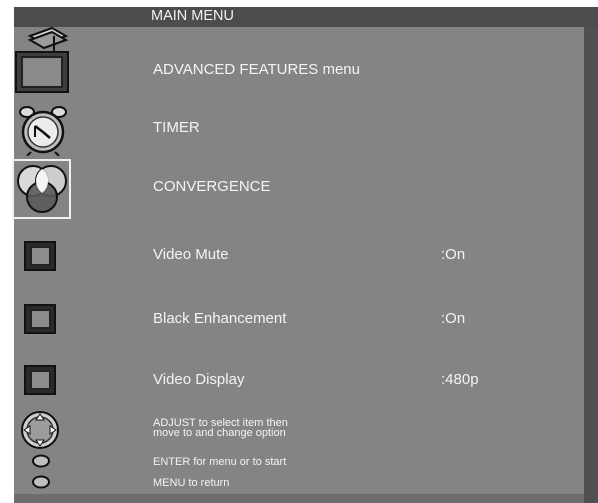 This screenshot has width=598, height=503. Describe the element at coordinates (41, 484) in the screenshot. I see `menu-button-icon` at that location.